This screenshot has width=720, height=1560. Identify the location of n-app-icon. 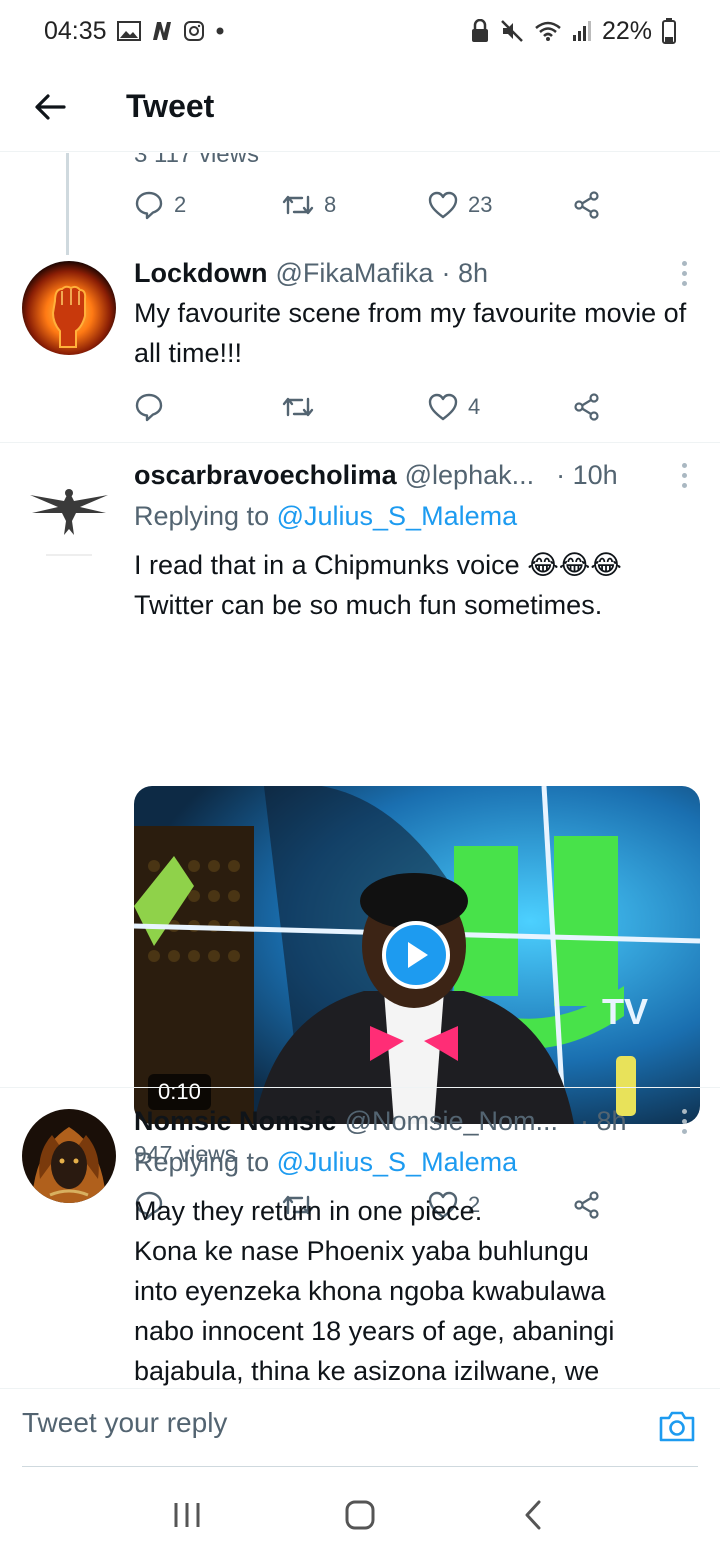
(162, 31).